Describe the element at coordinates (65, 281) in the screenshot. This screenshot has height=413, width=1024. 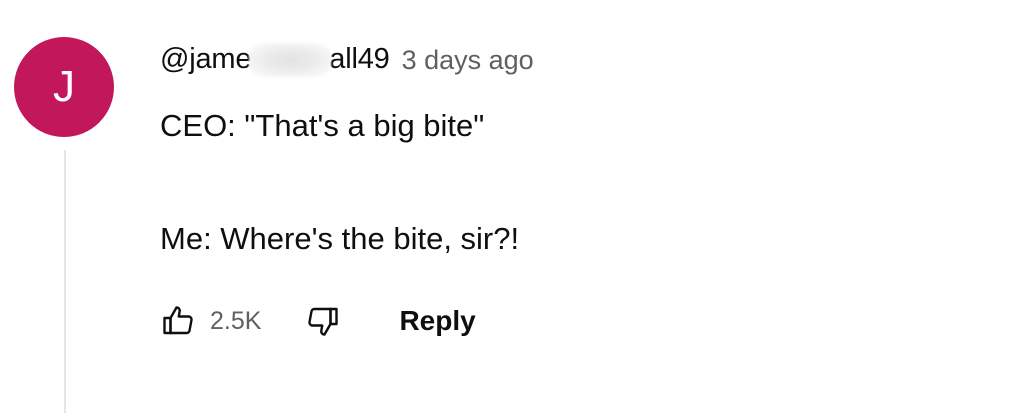
I see `thread-line` at that location.